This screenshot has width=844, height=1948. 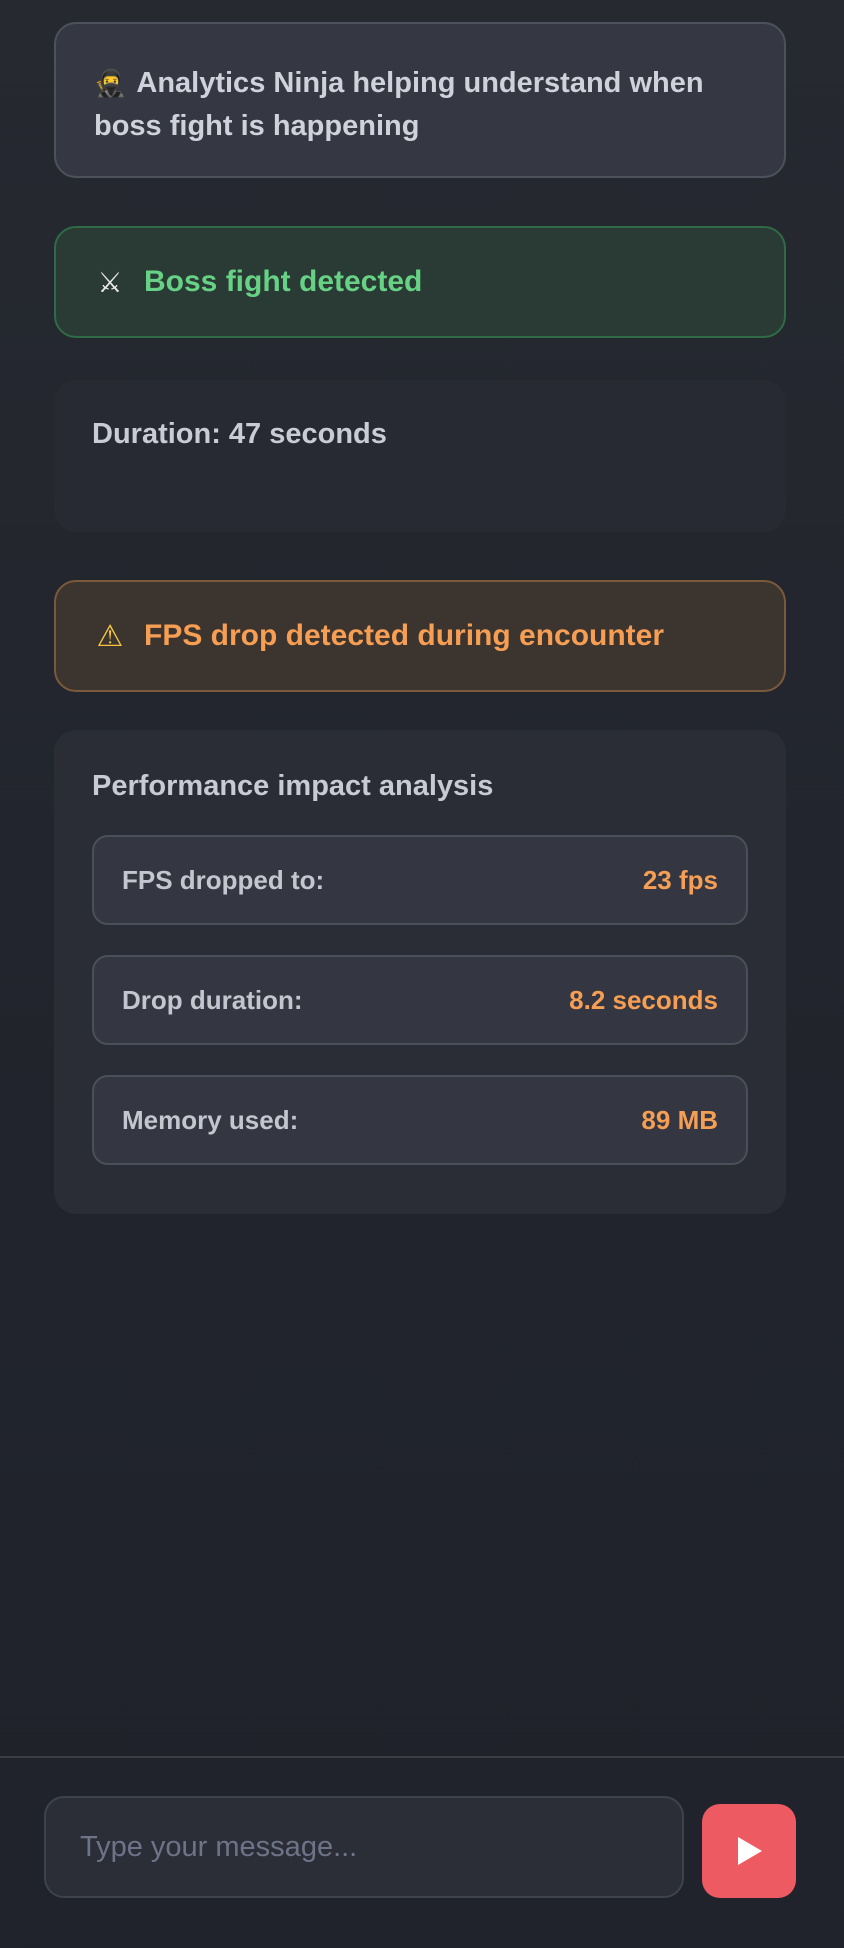 I want to click on send-button, so click(x=749, y=1851).